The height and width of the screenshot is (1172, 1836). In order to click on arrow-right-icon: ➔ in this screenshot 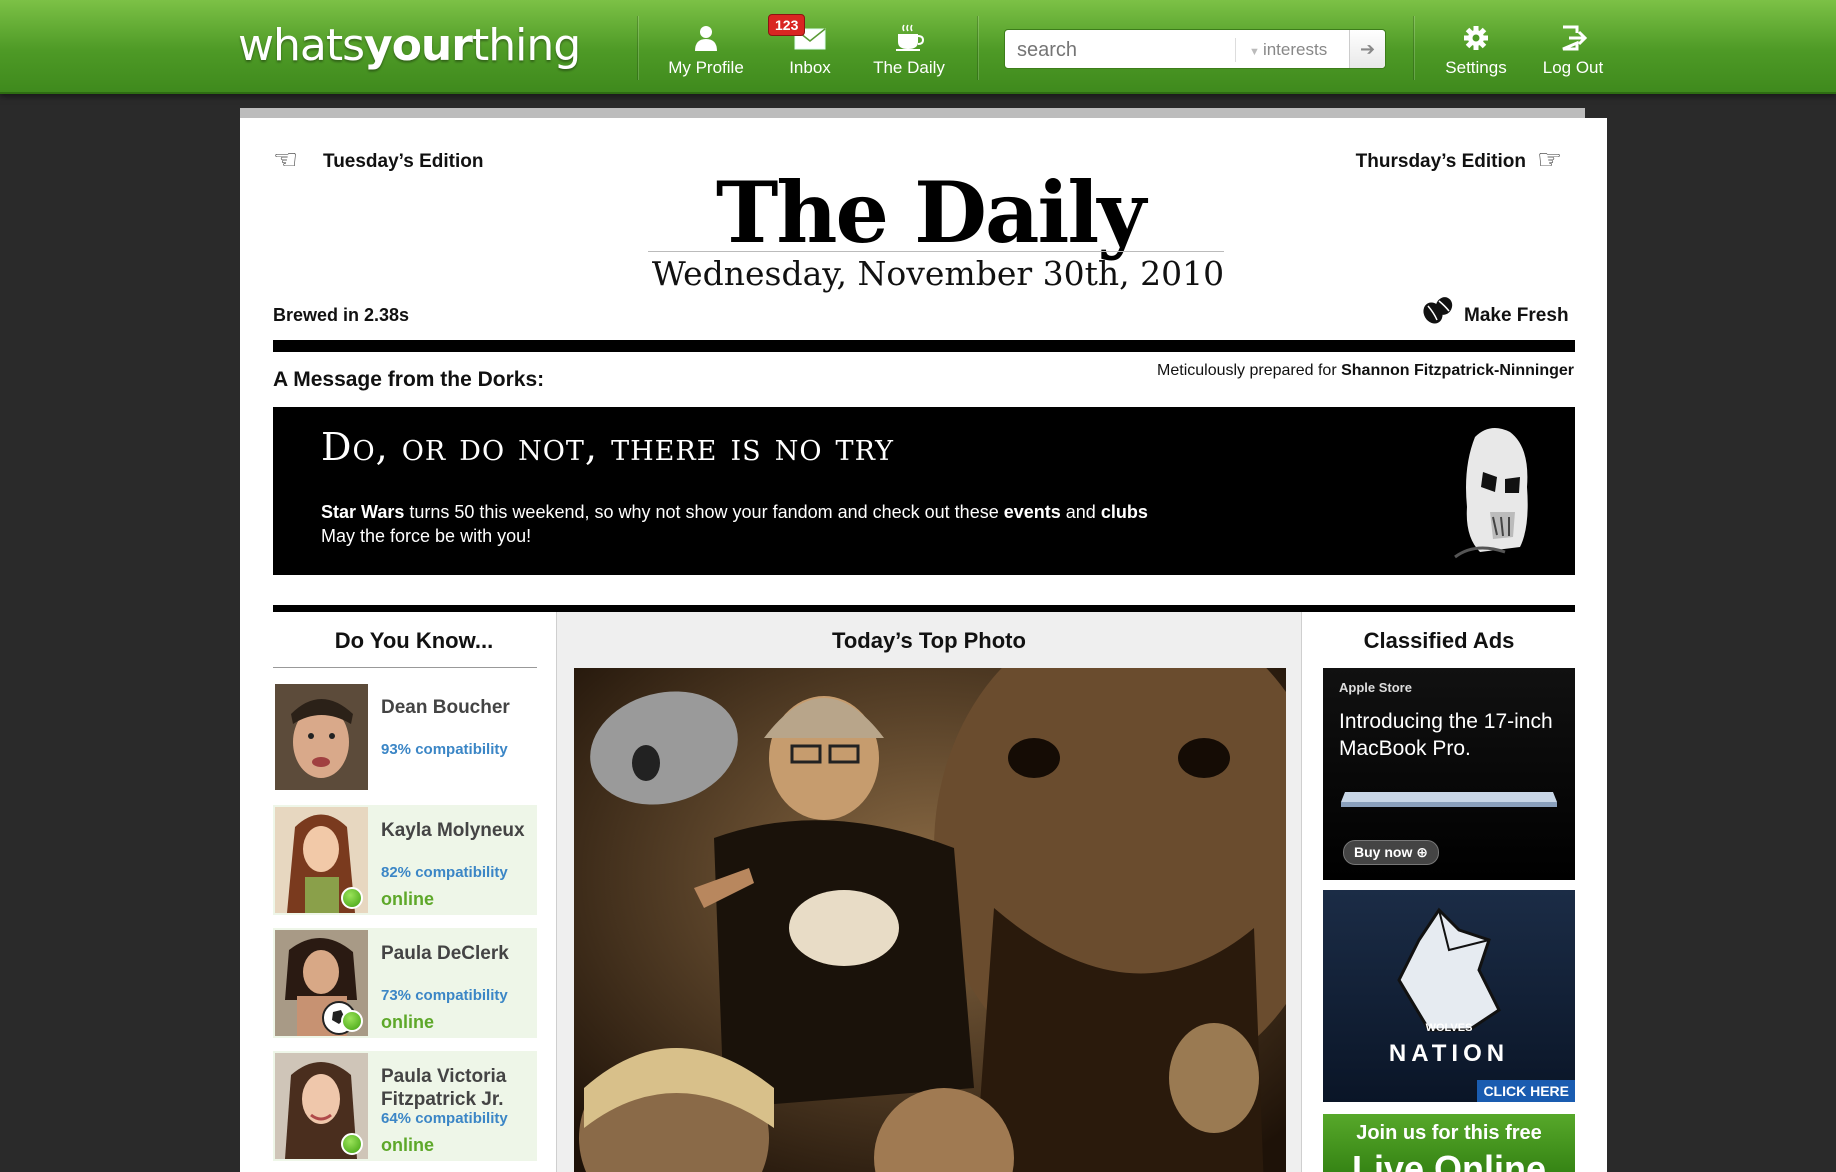, I will do `click(1367, 49)`.